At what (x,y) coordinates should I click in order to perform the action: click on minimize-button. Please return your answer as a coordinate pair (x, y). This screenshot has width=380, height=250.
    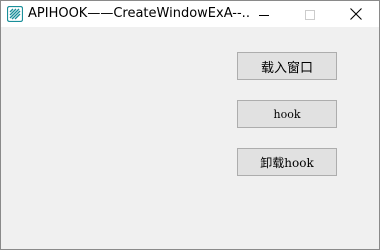
    Looking at the image, I should click on (264, 14).